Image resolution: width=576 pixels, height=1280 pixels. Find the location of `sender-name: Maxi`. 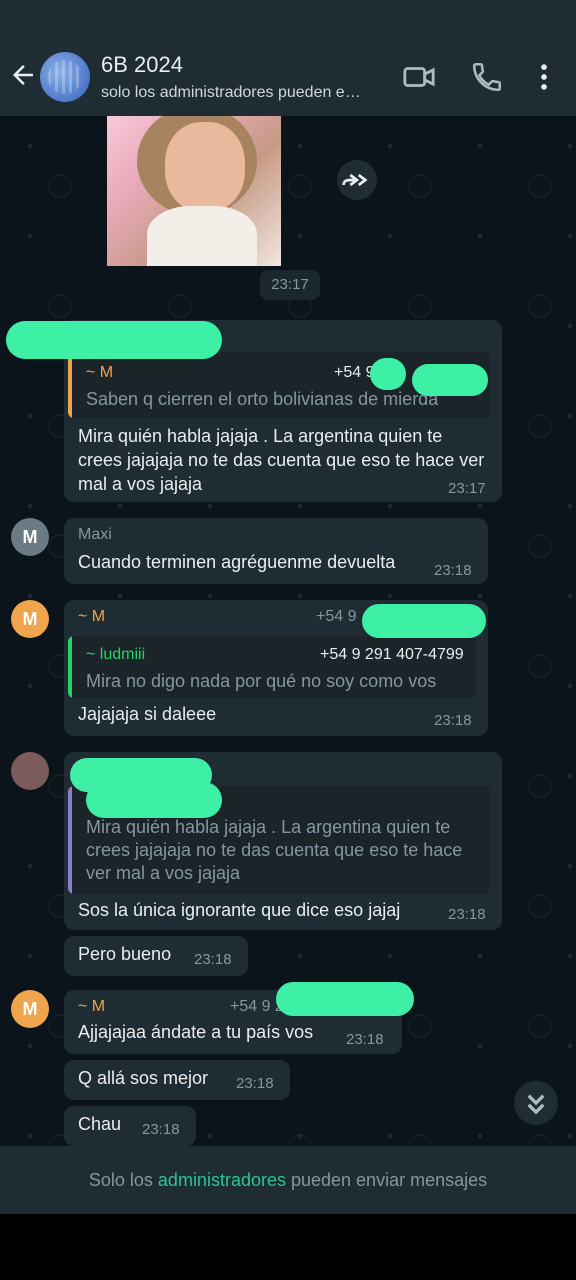

sender-name: Maxi is located at coordinates (95, 535).